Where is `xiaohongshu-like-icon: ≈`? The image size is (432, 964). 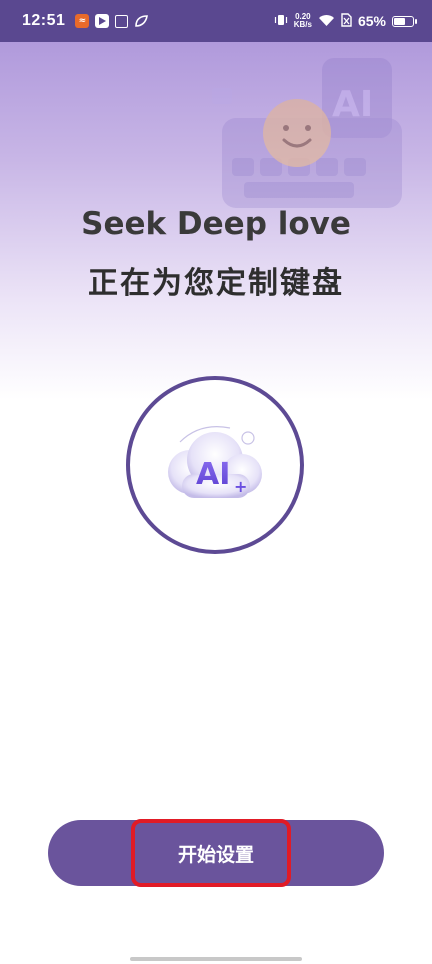
xiaohongshu-like-icon: ≈ is located at coordinates (82, 21).